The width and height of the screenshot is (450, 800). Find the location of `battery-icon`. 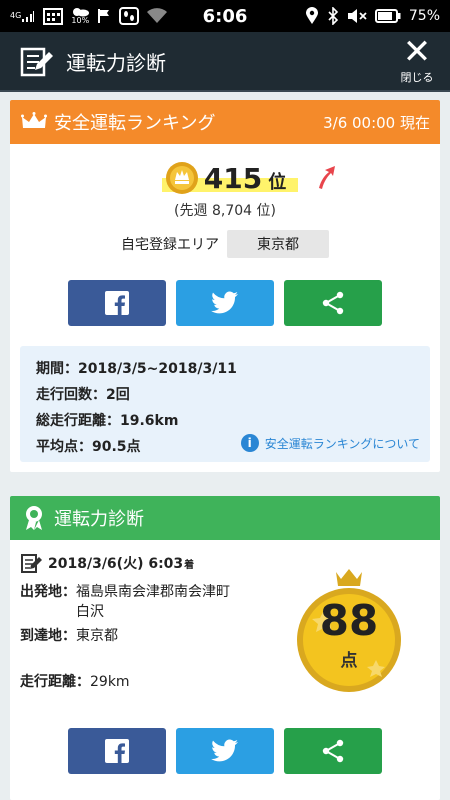

battery-icon is located at coordinates (387, 16).